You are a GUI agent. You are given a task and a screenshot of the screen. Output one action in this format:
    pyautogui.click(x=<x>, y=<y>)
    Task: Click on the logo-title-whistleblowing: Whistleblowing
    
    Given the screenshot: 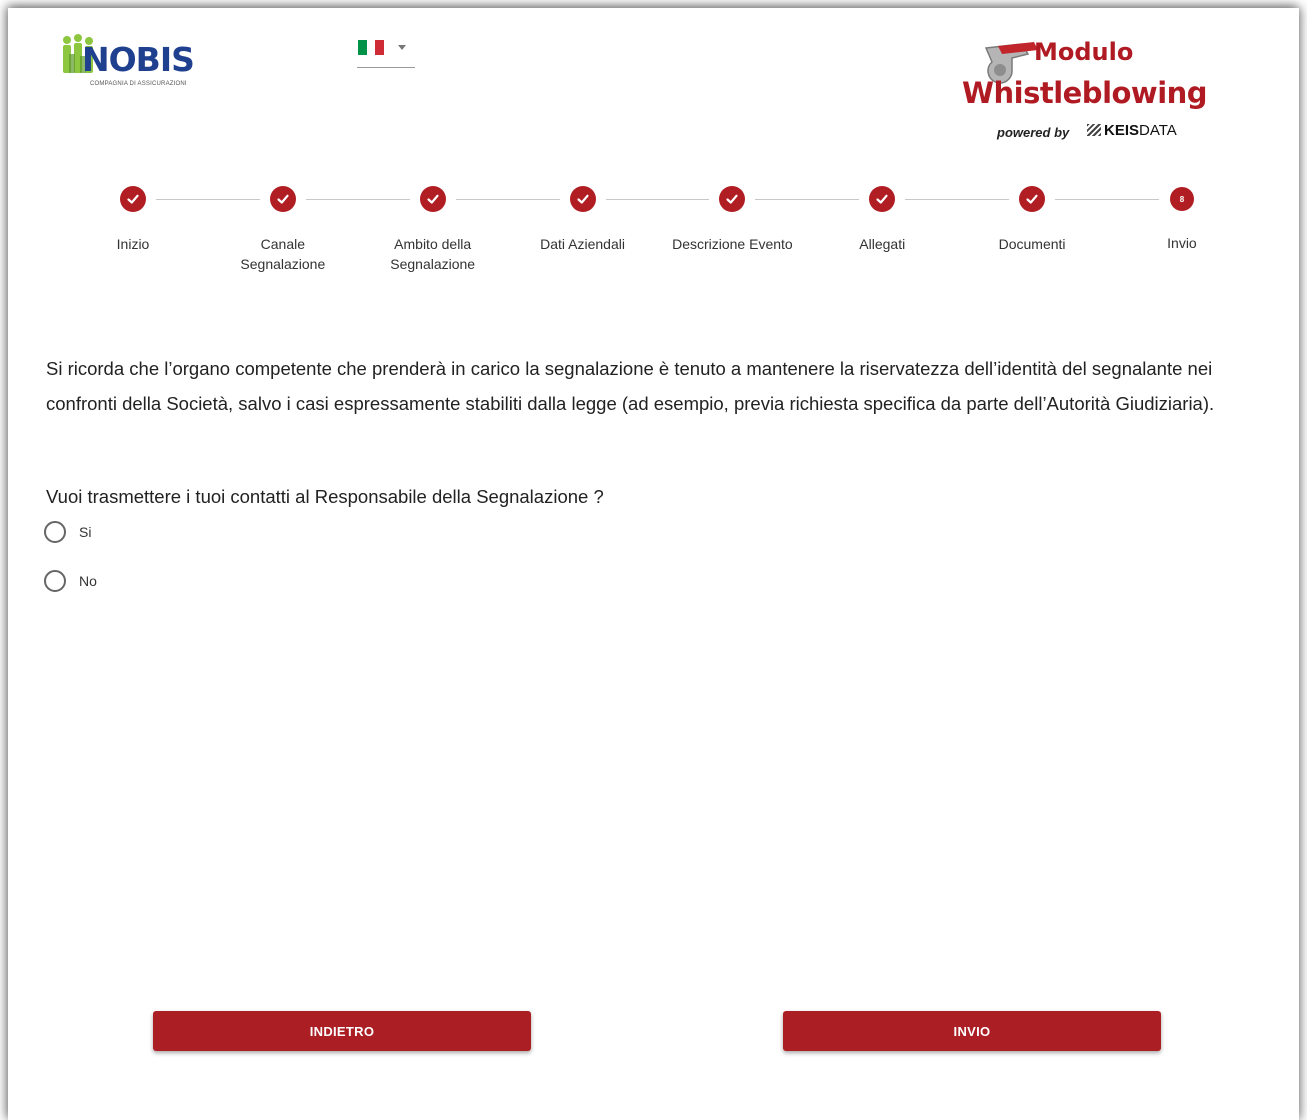 What is the action you would take?
    pyautogui.click(x=1085, y=93)
    